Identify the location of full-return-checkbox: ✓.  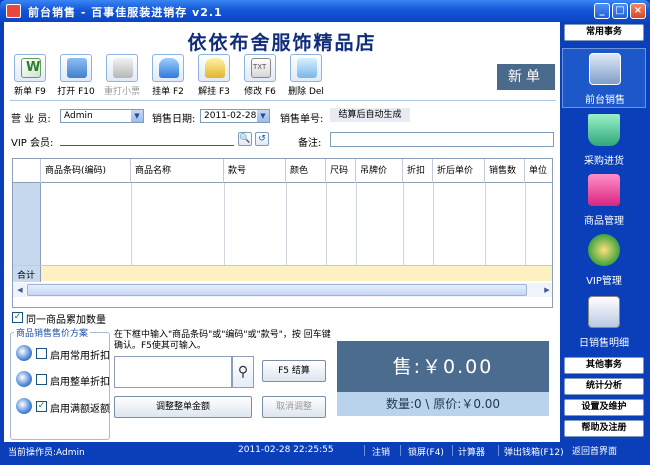
(41, 406).